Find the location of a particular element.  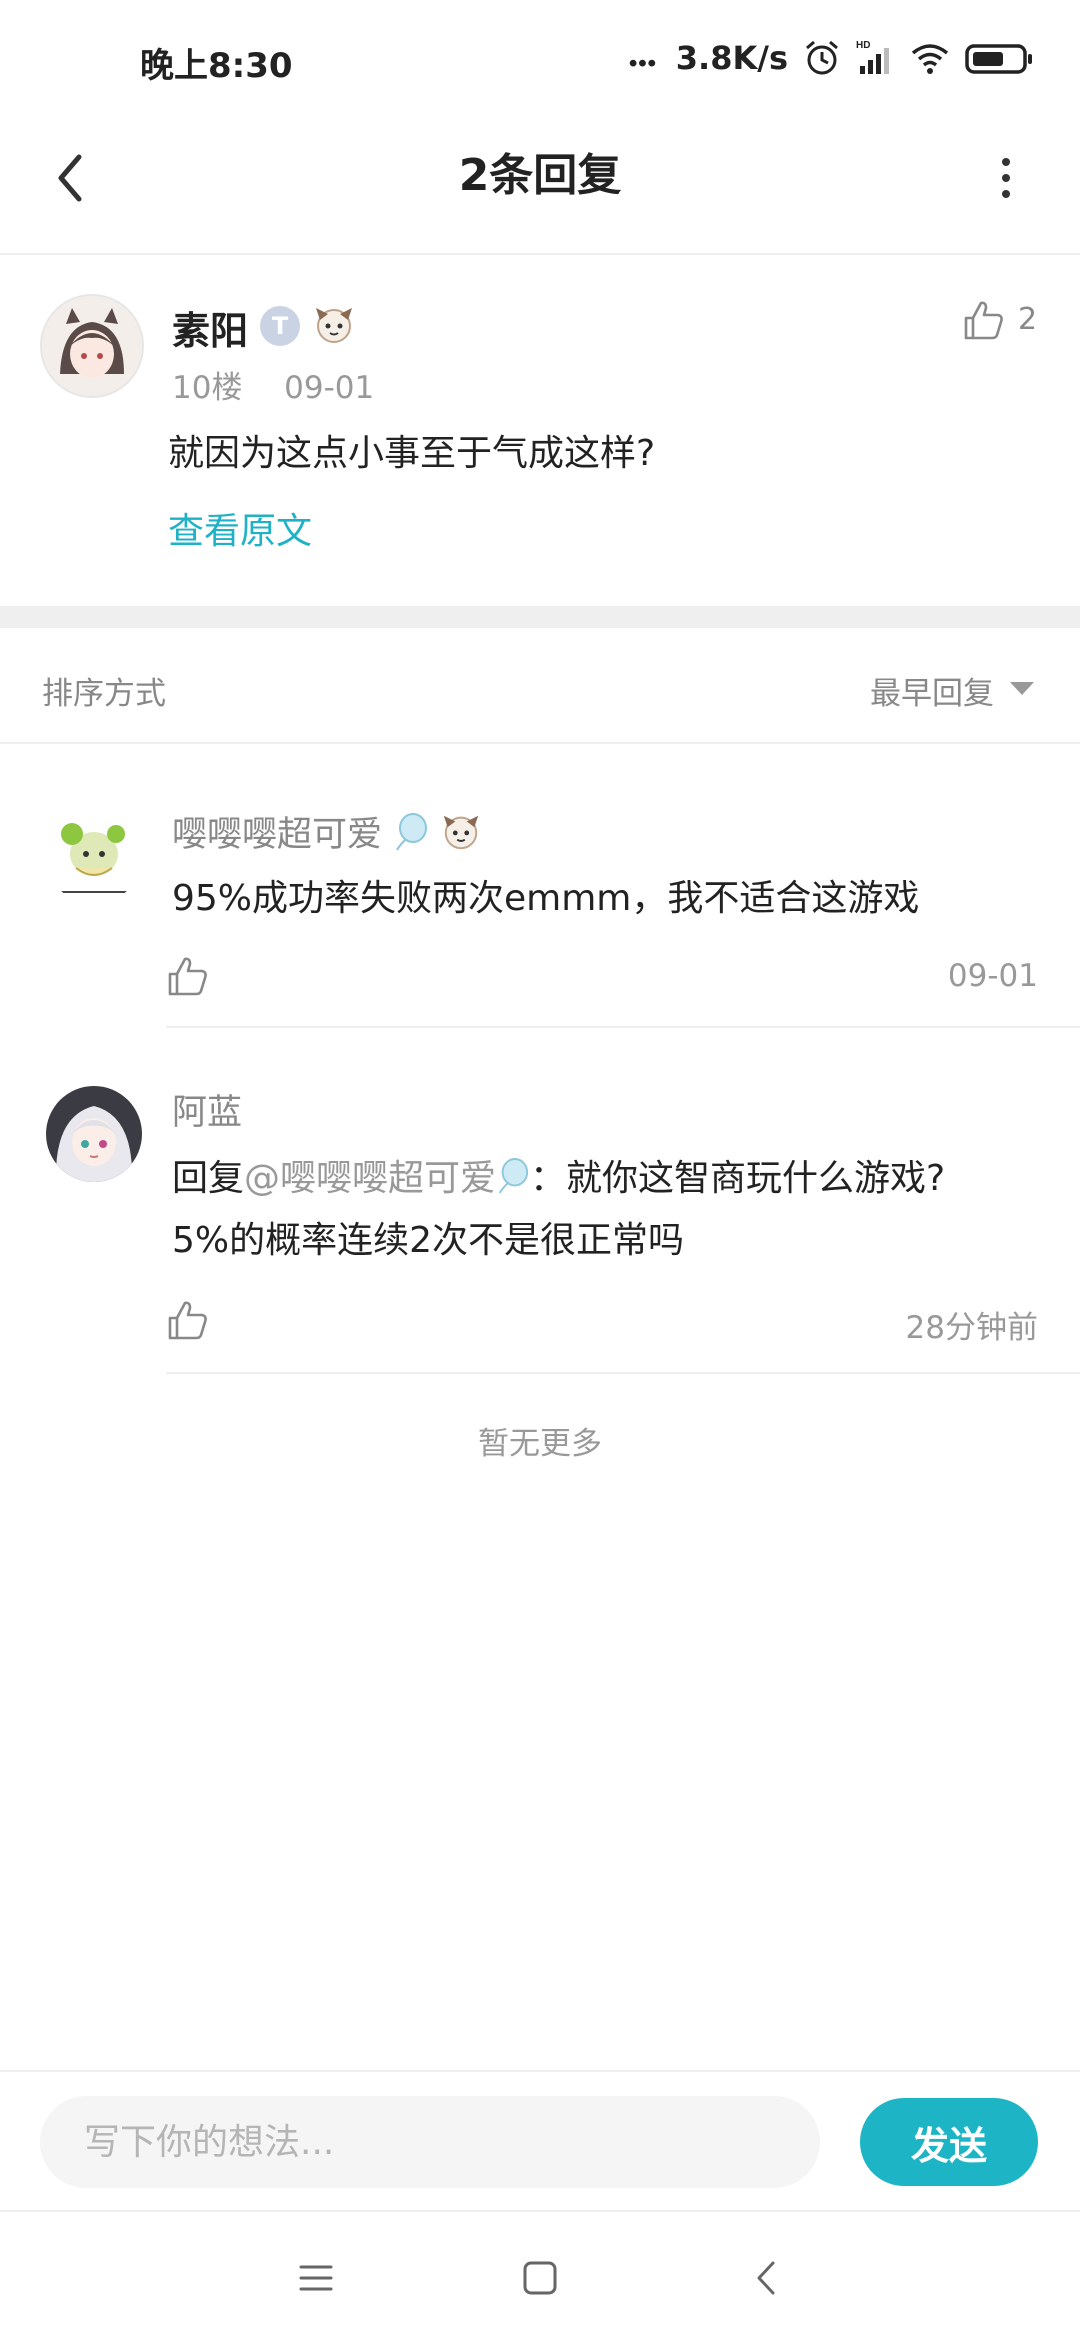

menu-nav-button is located at coordinates (316, 2278).